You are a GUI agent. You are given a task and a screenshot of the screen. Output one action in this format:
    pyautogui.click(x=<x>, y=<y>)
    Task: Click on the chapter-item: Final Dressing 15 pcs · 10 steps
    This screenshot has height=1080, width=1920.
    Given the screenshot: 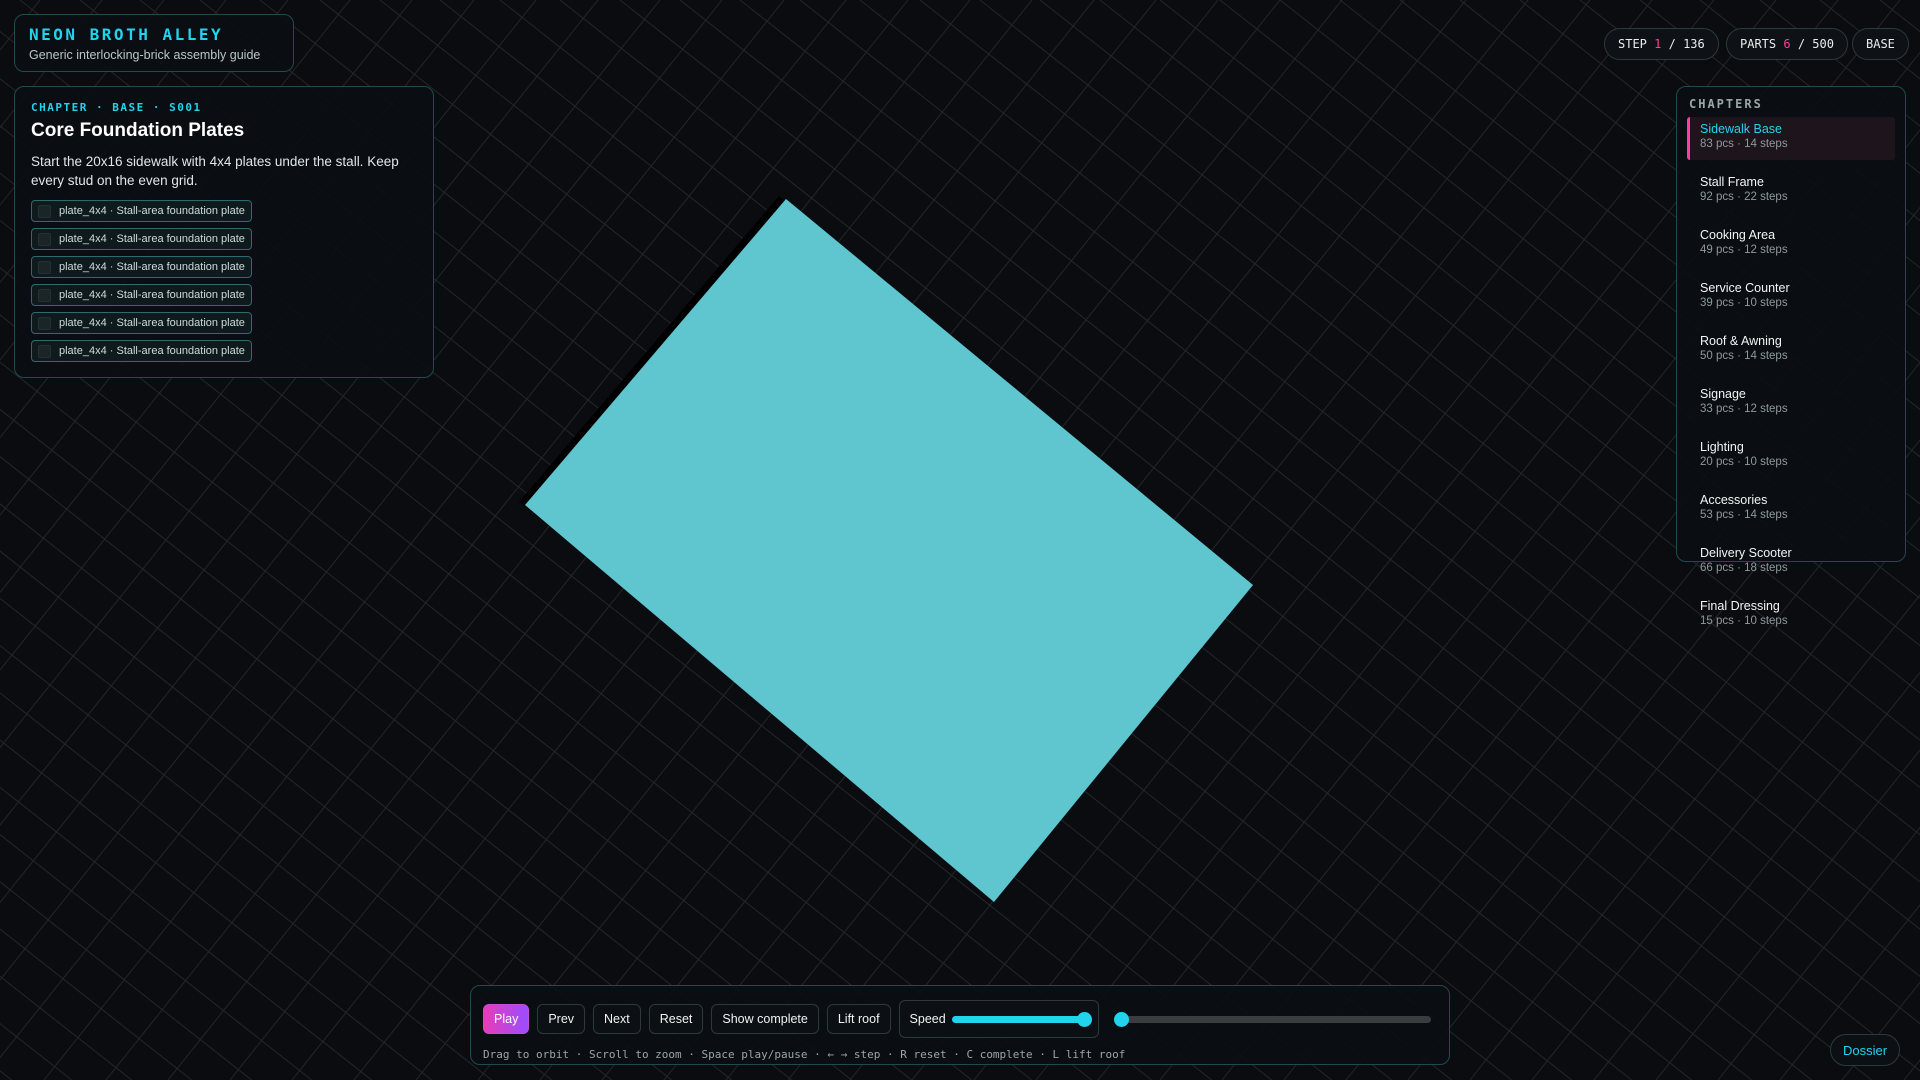 What is the action you would take?
    pyautogui.click(x=1791, y=615)
    